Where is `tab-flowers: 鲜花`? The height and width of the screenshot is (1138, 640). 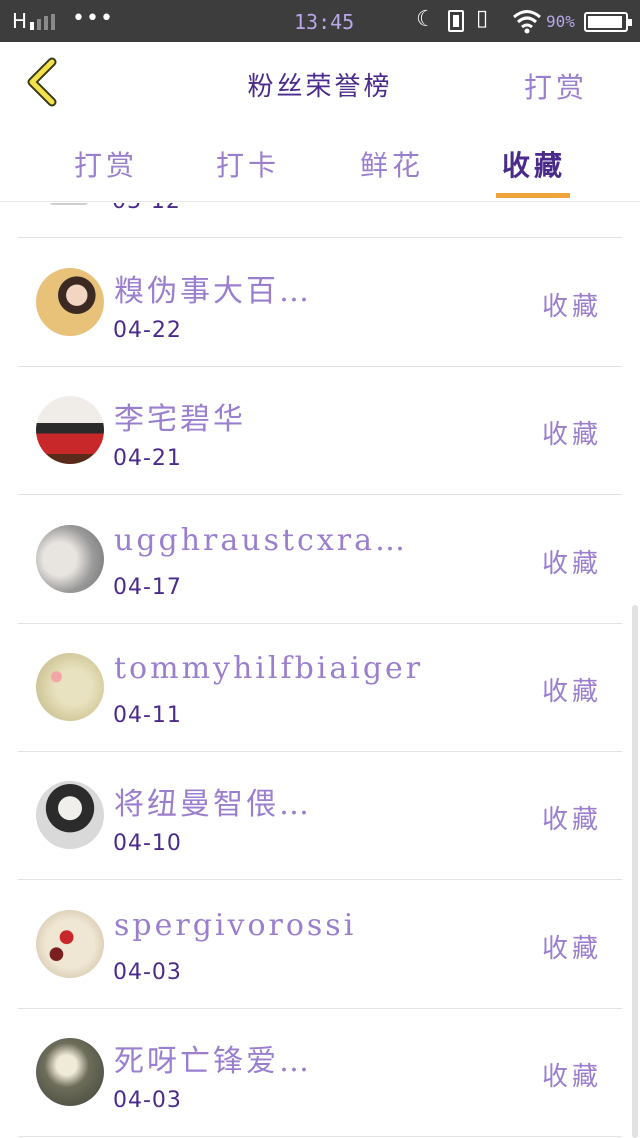 tab-flowers: 鲜花 is located at coordinates (392, 164).